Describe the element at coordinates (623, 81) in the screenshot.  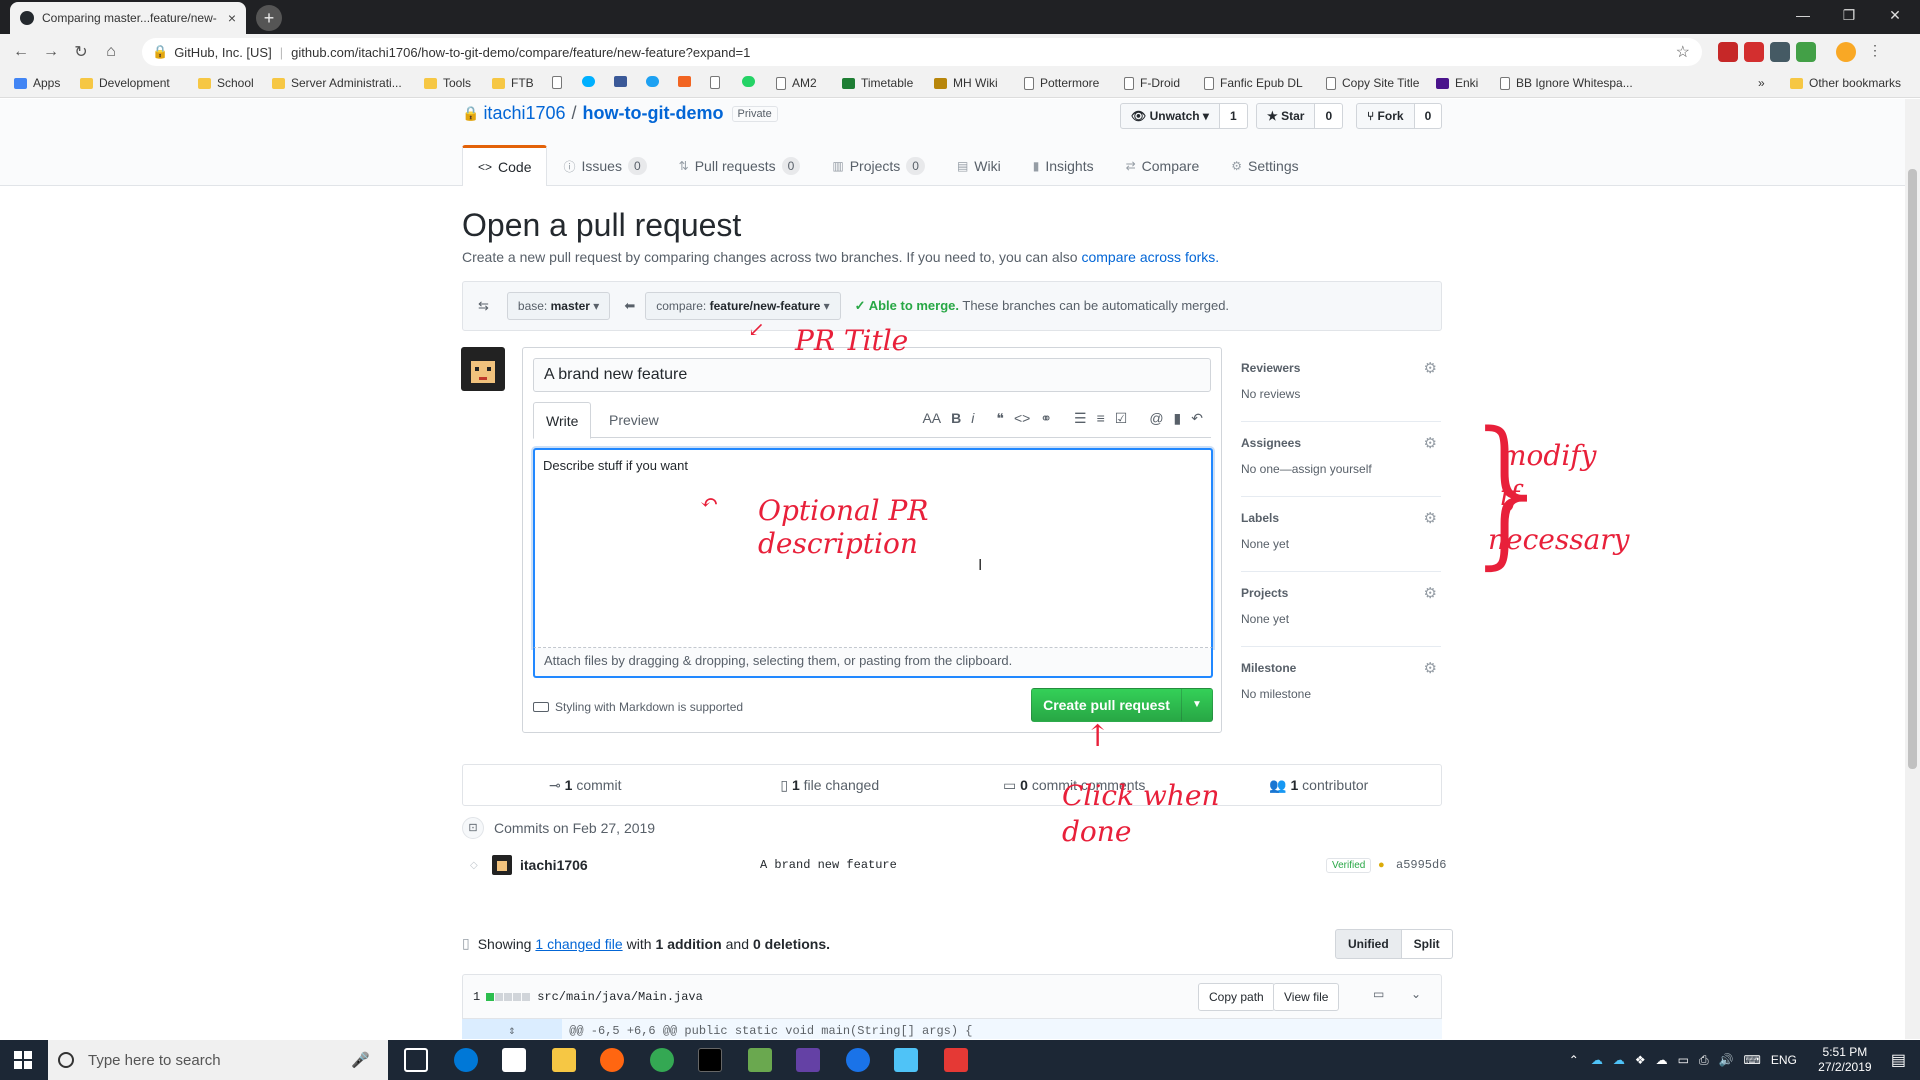
I see `bookmark-facebook` at that location.